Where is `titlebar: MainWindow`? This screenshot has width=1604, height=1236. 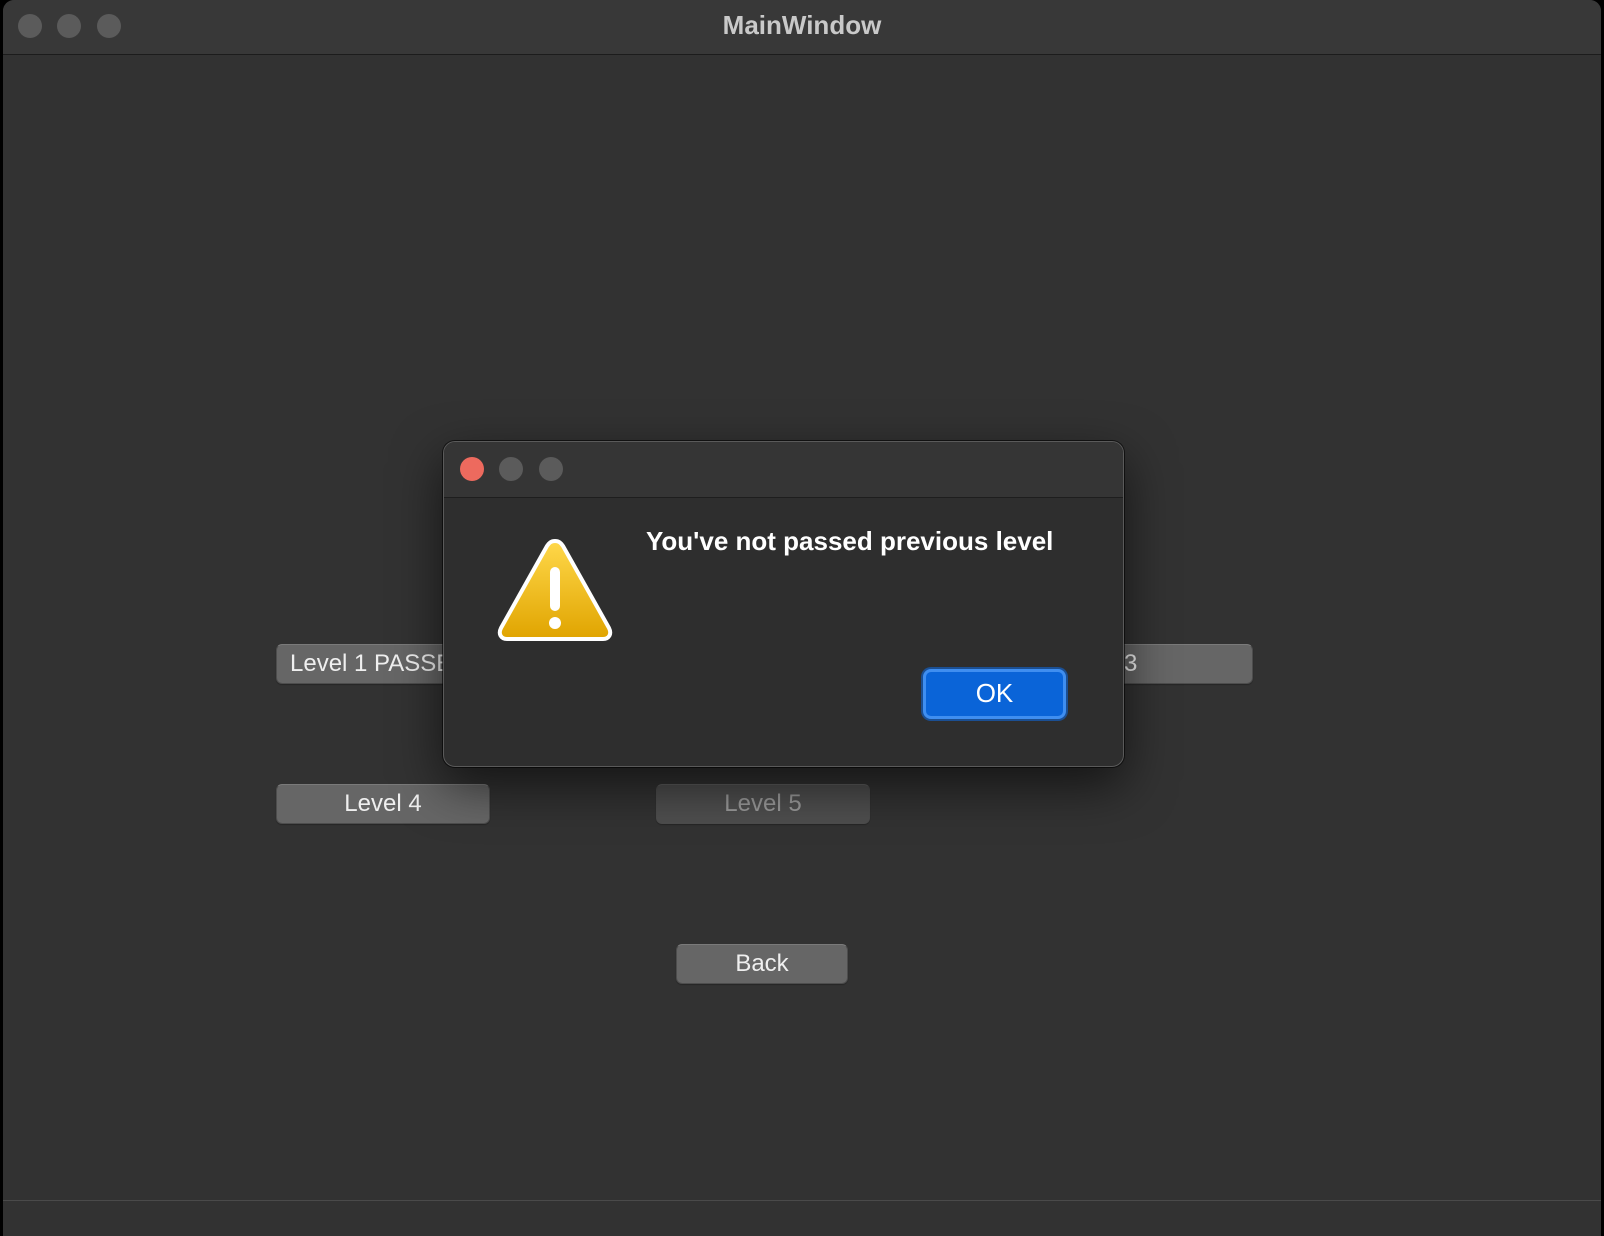
titlebar: MainWindow is located at coordinates (802, 27).